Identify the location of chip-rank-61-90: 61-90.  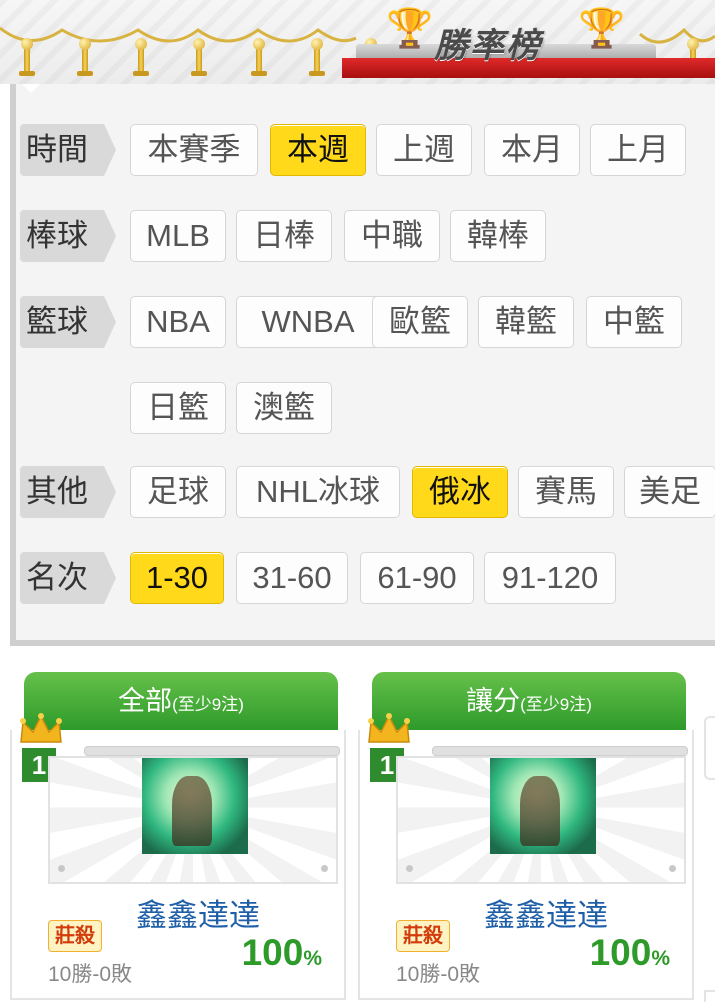
(417, 578).